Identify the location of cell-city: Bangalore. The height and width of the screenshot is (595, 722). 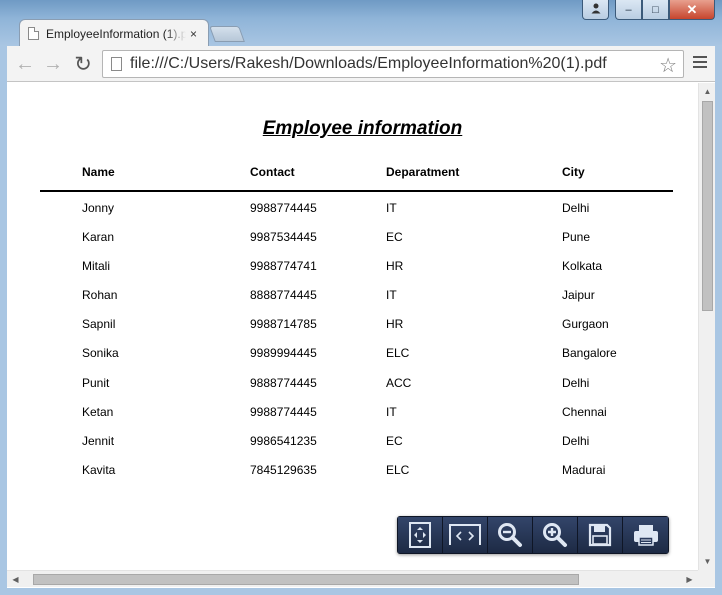
(589, 353).